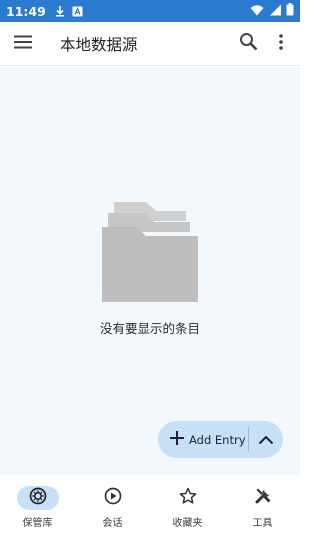 Image resolution: width=320 pixels, height=533 pixels. I want to click on vault-icon, so click(38, 498).